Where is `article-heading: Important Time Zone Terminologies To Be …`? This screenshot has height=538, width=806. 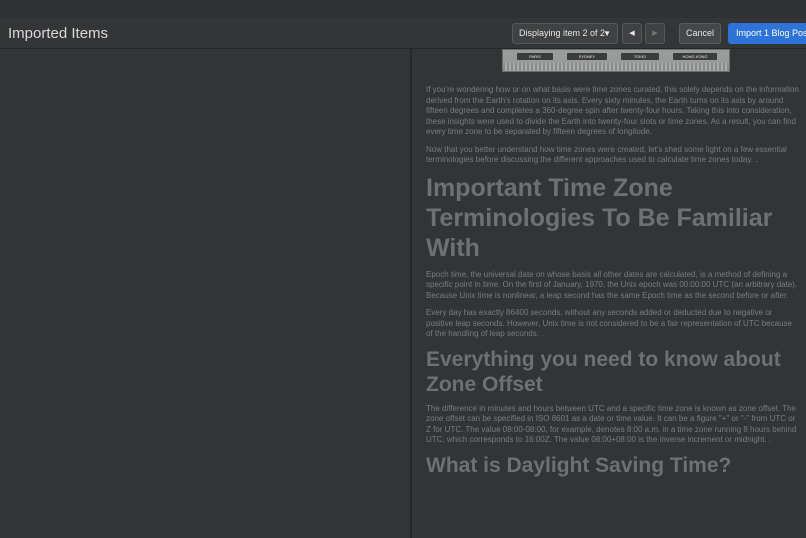 article-heading: Important Time Zone Terminologies To Be … is located at coordinates (599, 217).